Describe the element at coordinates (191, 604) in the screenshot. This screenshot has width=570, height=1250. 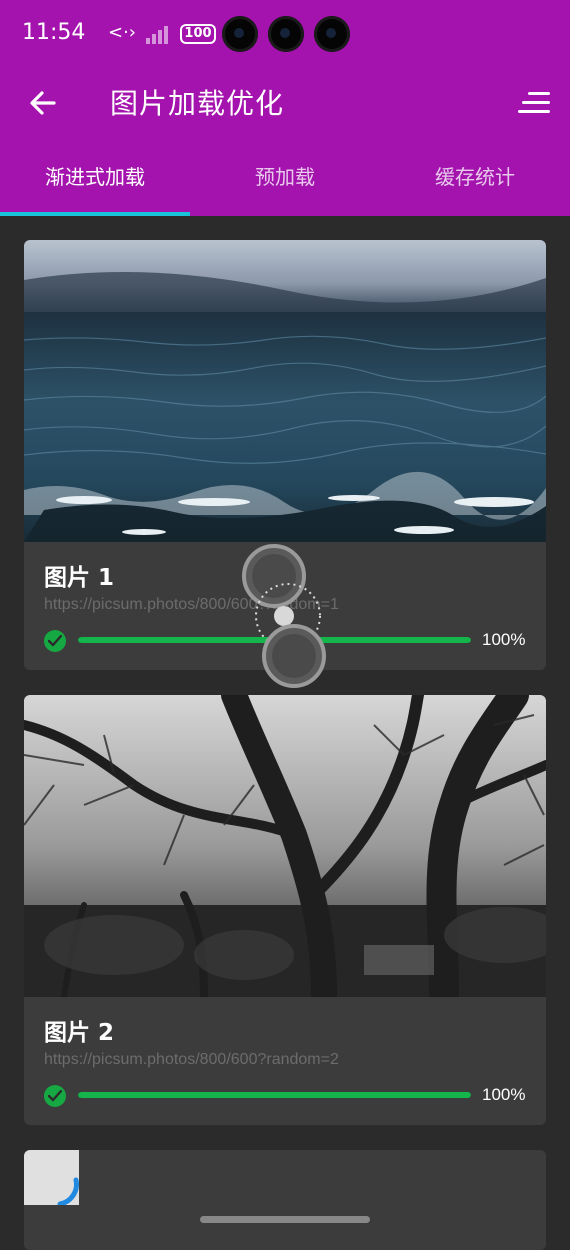
I see `image-url: https://picsum.photos/800/600?random=1` at that location.